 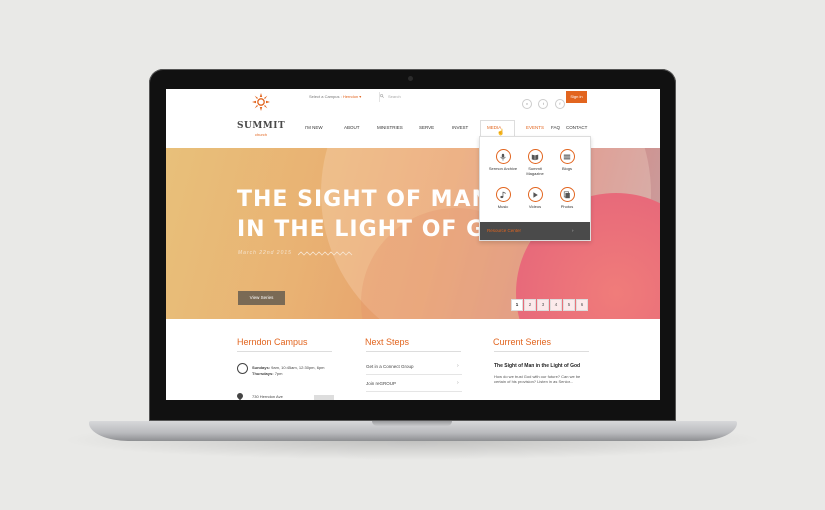 I want to click on nav-im-new: I'M NEW, so click(x=314, y=127).